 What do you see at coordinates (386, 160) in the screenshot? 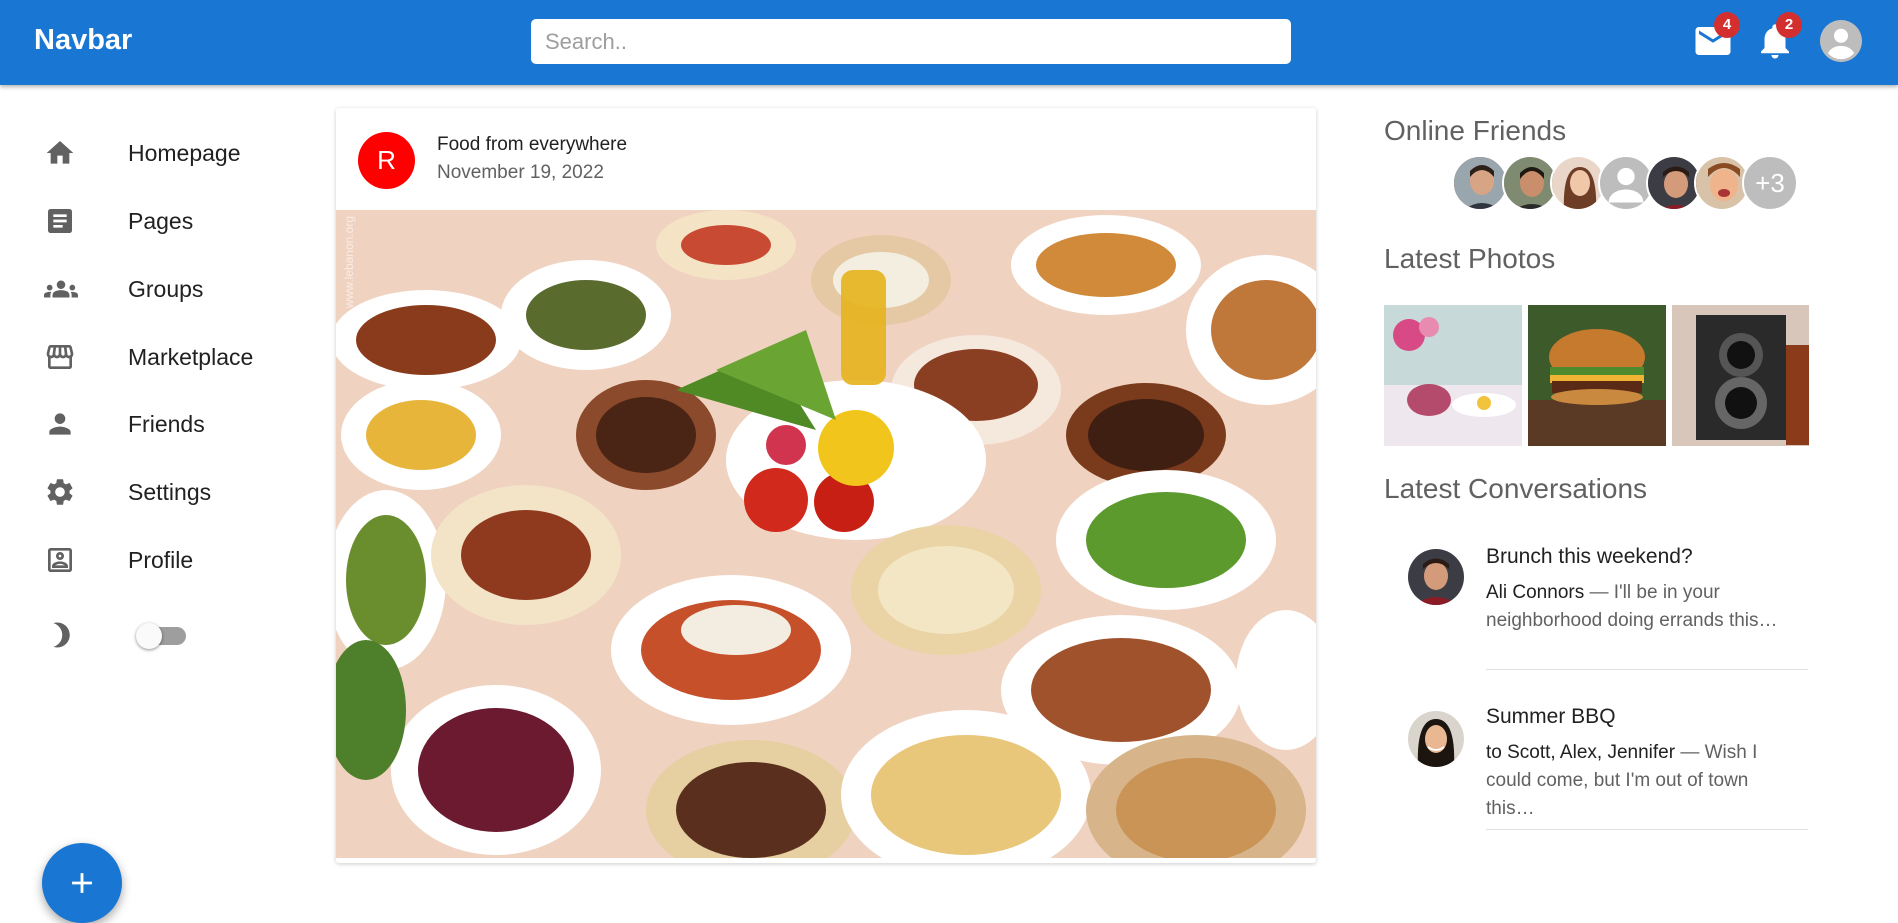
I see `post-avatar: R` at bounding box center [386, 160].